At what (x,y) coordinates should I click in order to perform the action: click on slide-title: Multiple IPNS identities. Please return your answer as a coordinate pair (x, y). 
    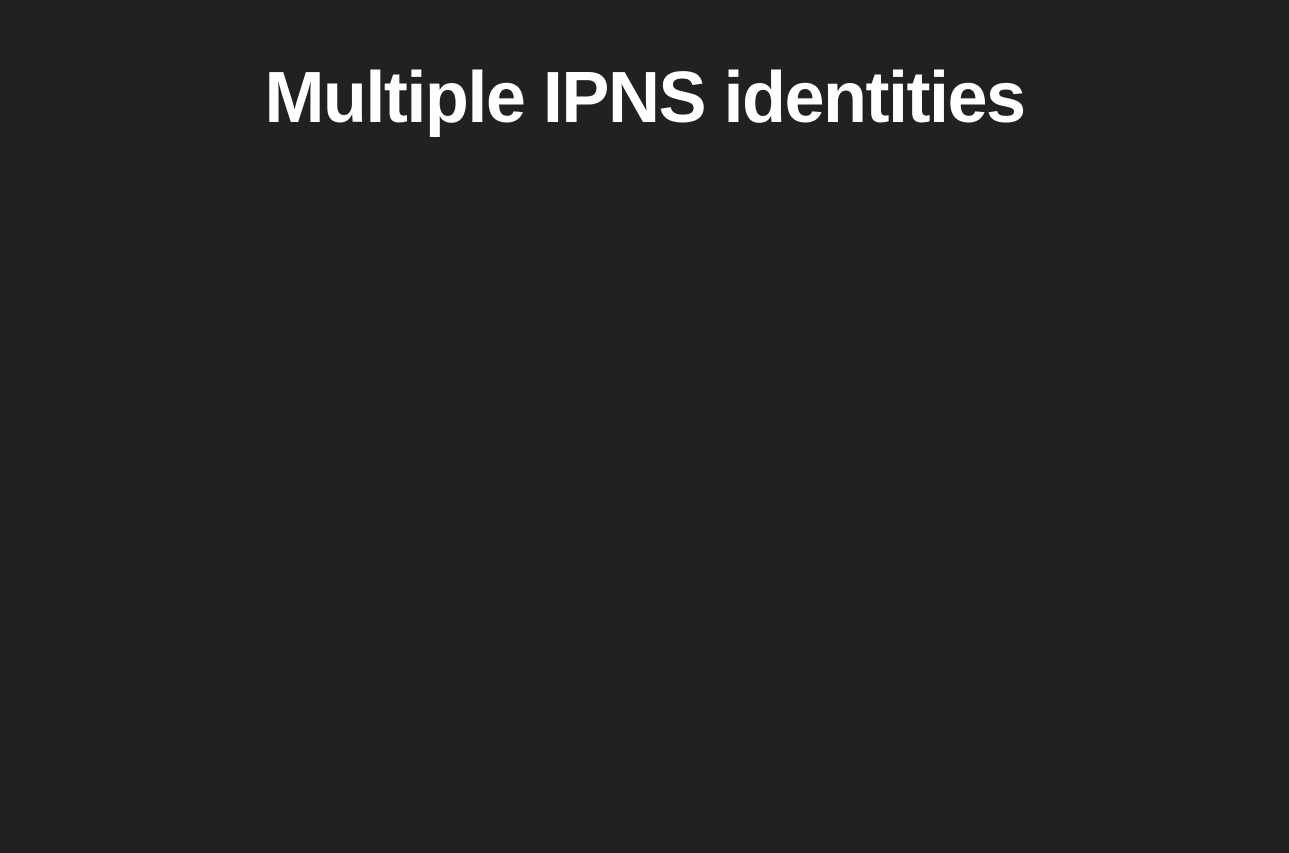
    Looking at the image, I should click on (645, 98).